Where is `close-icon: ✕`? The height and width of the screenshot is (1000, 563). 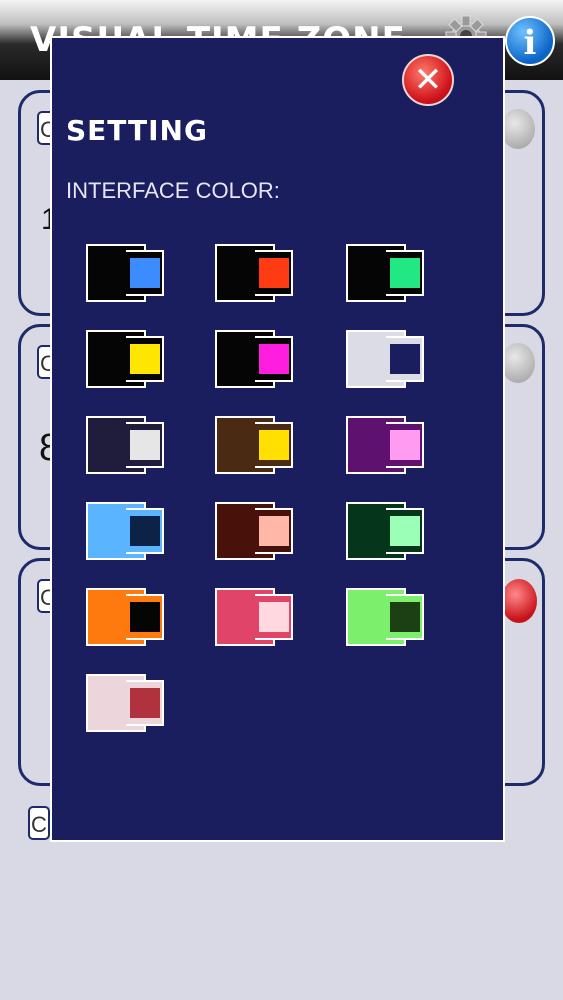 close-icon: ✕ is located at coordinates (428, 80).